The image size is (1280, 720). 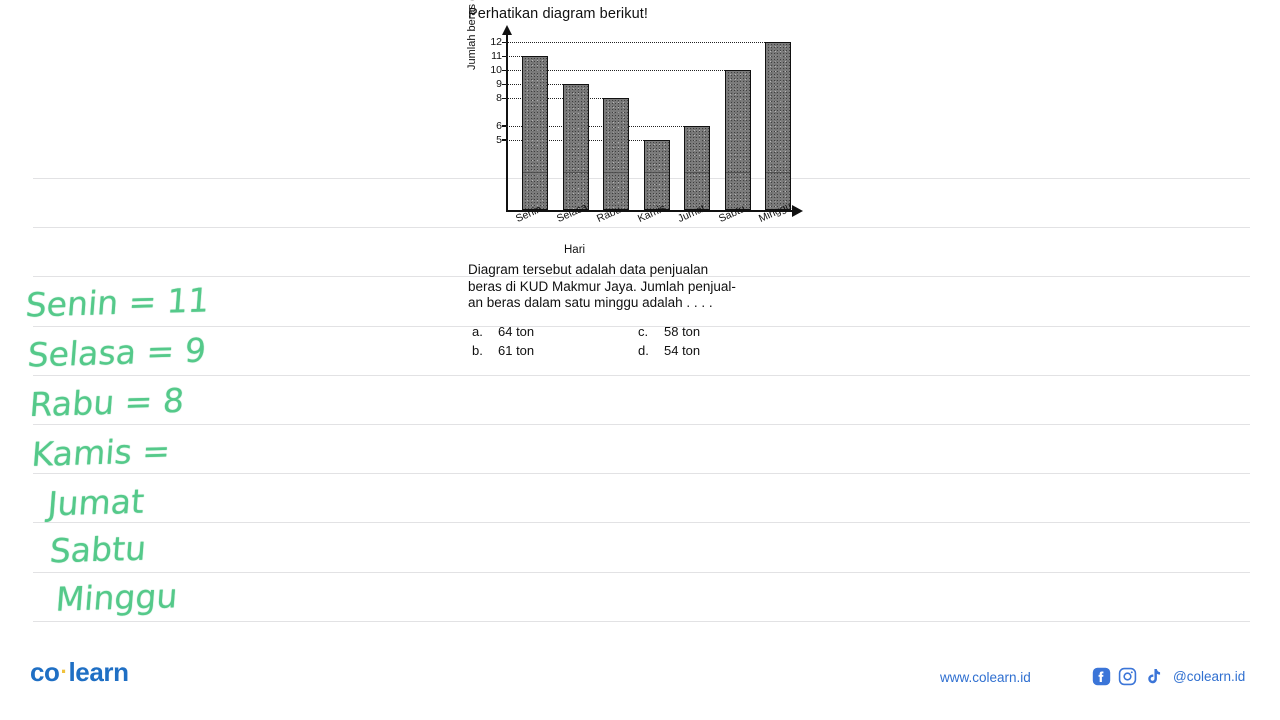 What do you see at coordinates (633, 352) in the screenshot?
I see `option-row: b. 61 ton d. 54 ton` at bounding box center [633, 352].